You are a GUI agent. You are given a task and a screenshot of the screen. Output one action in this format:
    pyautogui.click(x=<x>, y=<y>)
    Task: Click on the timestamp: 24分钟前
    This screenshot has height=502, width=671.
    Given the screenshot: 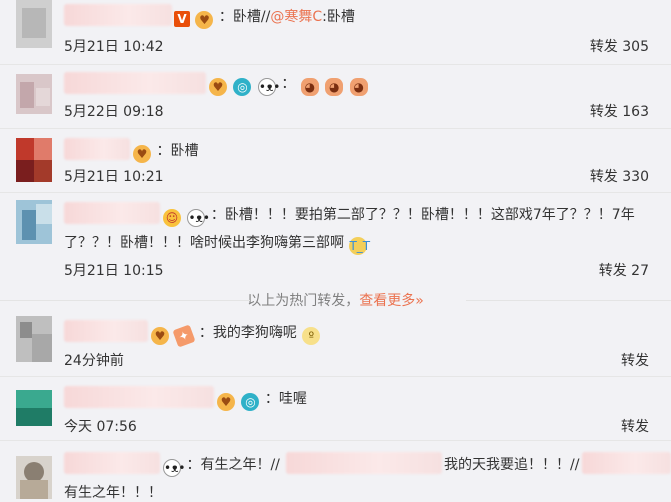 What is the action you would take?
    pyautogui.click(x=94, y=360)
    